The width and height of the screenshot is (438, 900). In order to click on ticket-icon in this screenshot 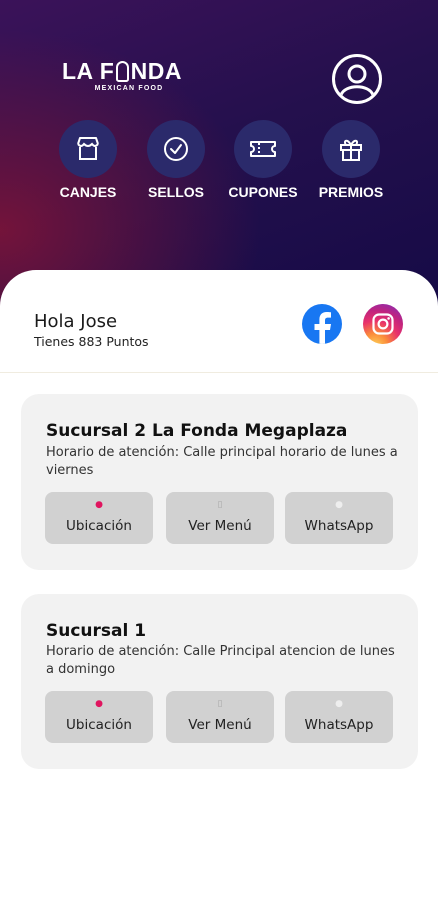, I will do `click(263, 149)`.